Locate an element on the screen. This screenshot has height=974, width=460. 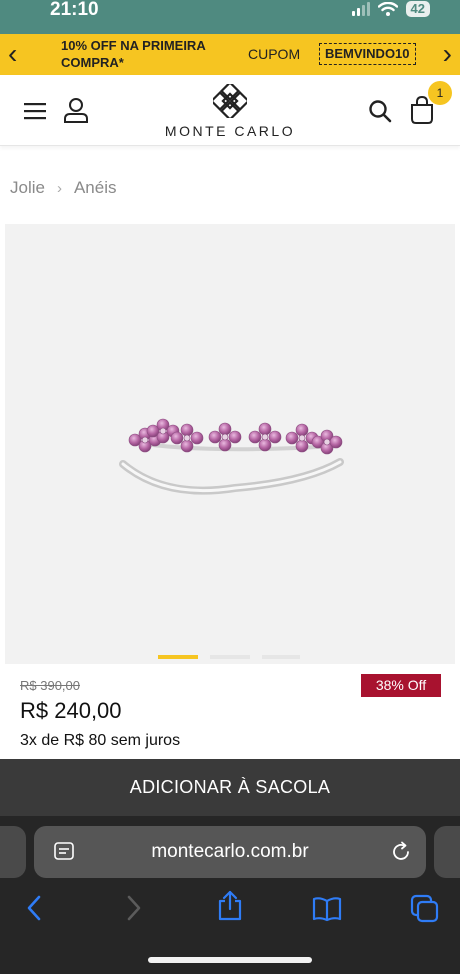
carousel-indicators is located at coordinates (230, 657).